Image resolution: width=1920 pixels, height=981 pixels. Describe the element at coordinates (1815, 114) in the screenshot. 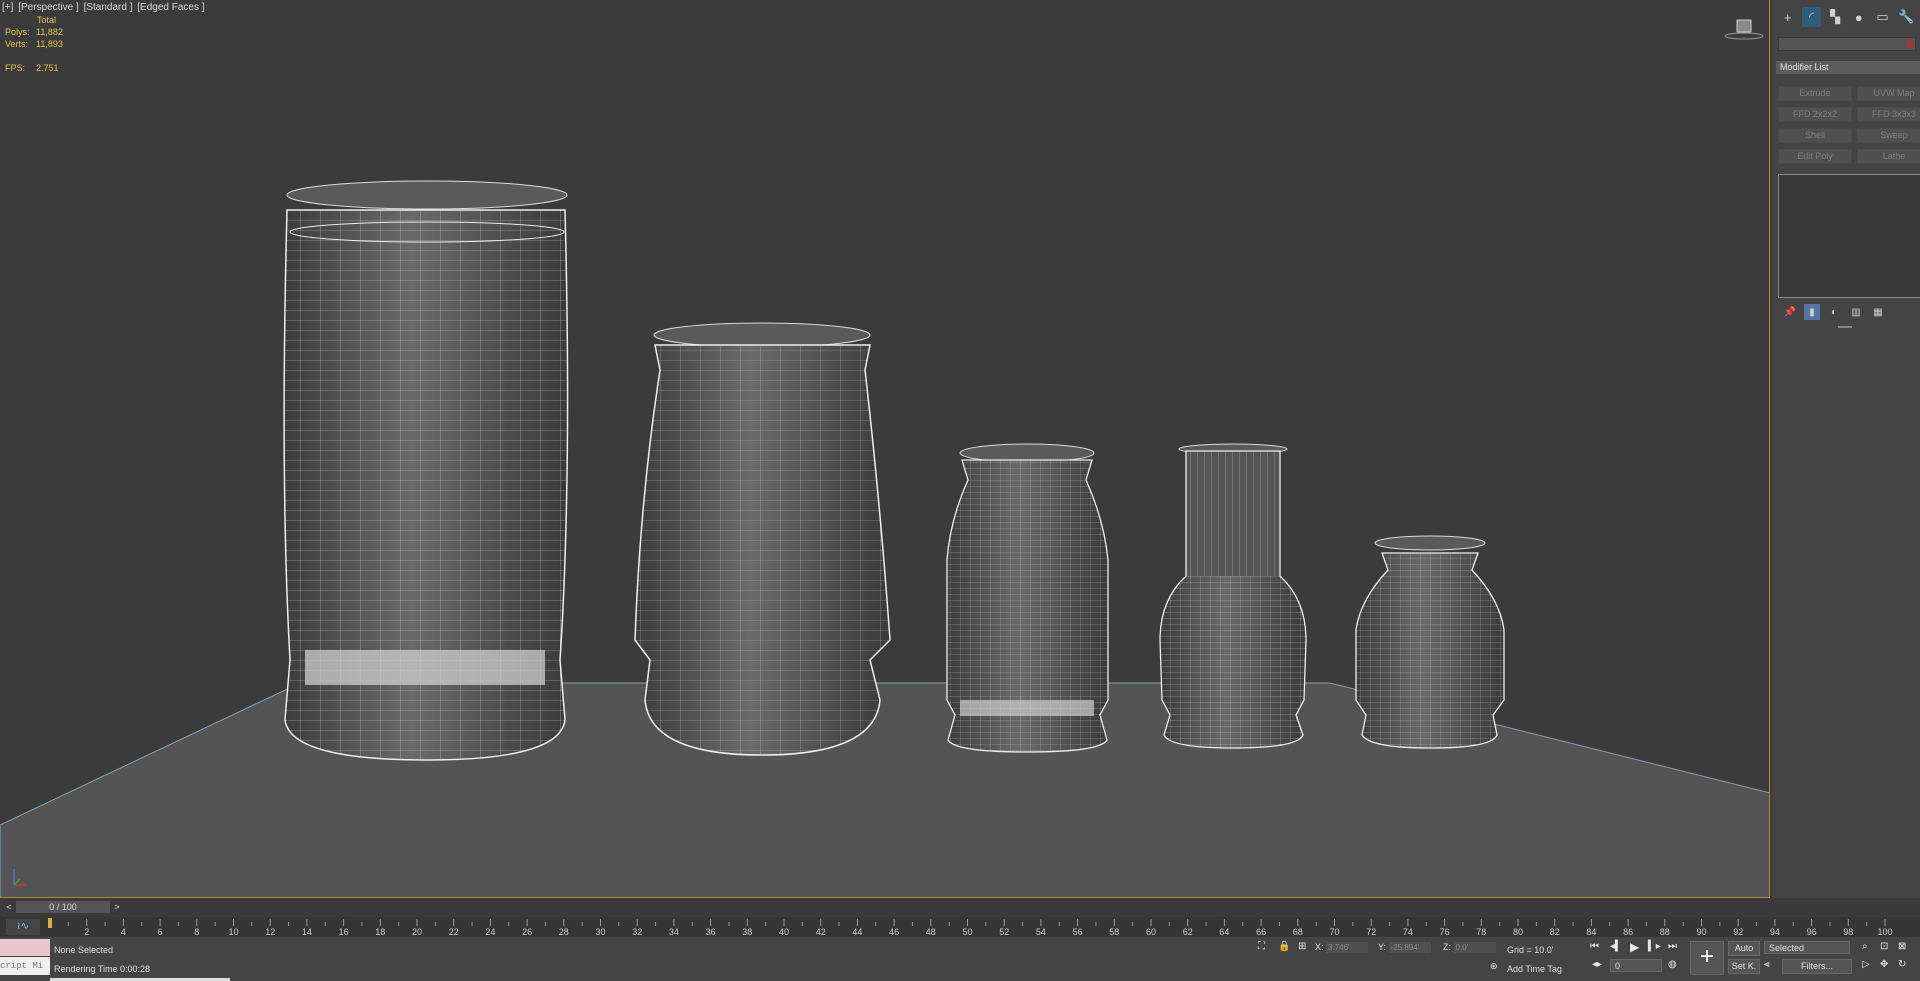

I see `modifier-ffd2-button: FFD 2x2x2` at that location.